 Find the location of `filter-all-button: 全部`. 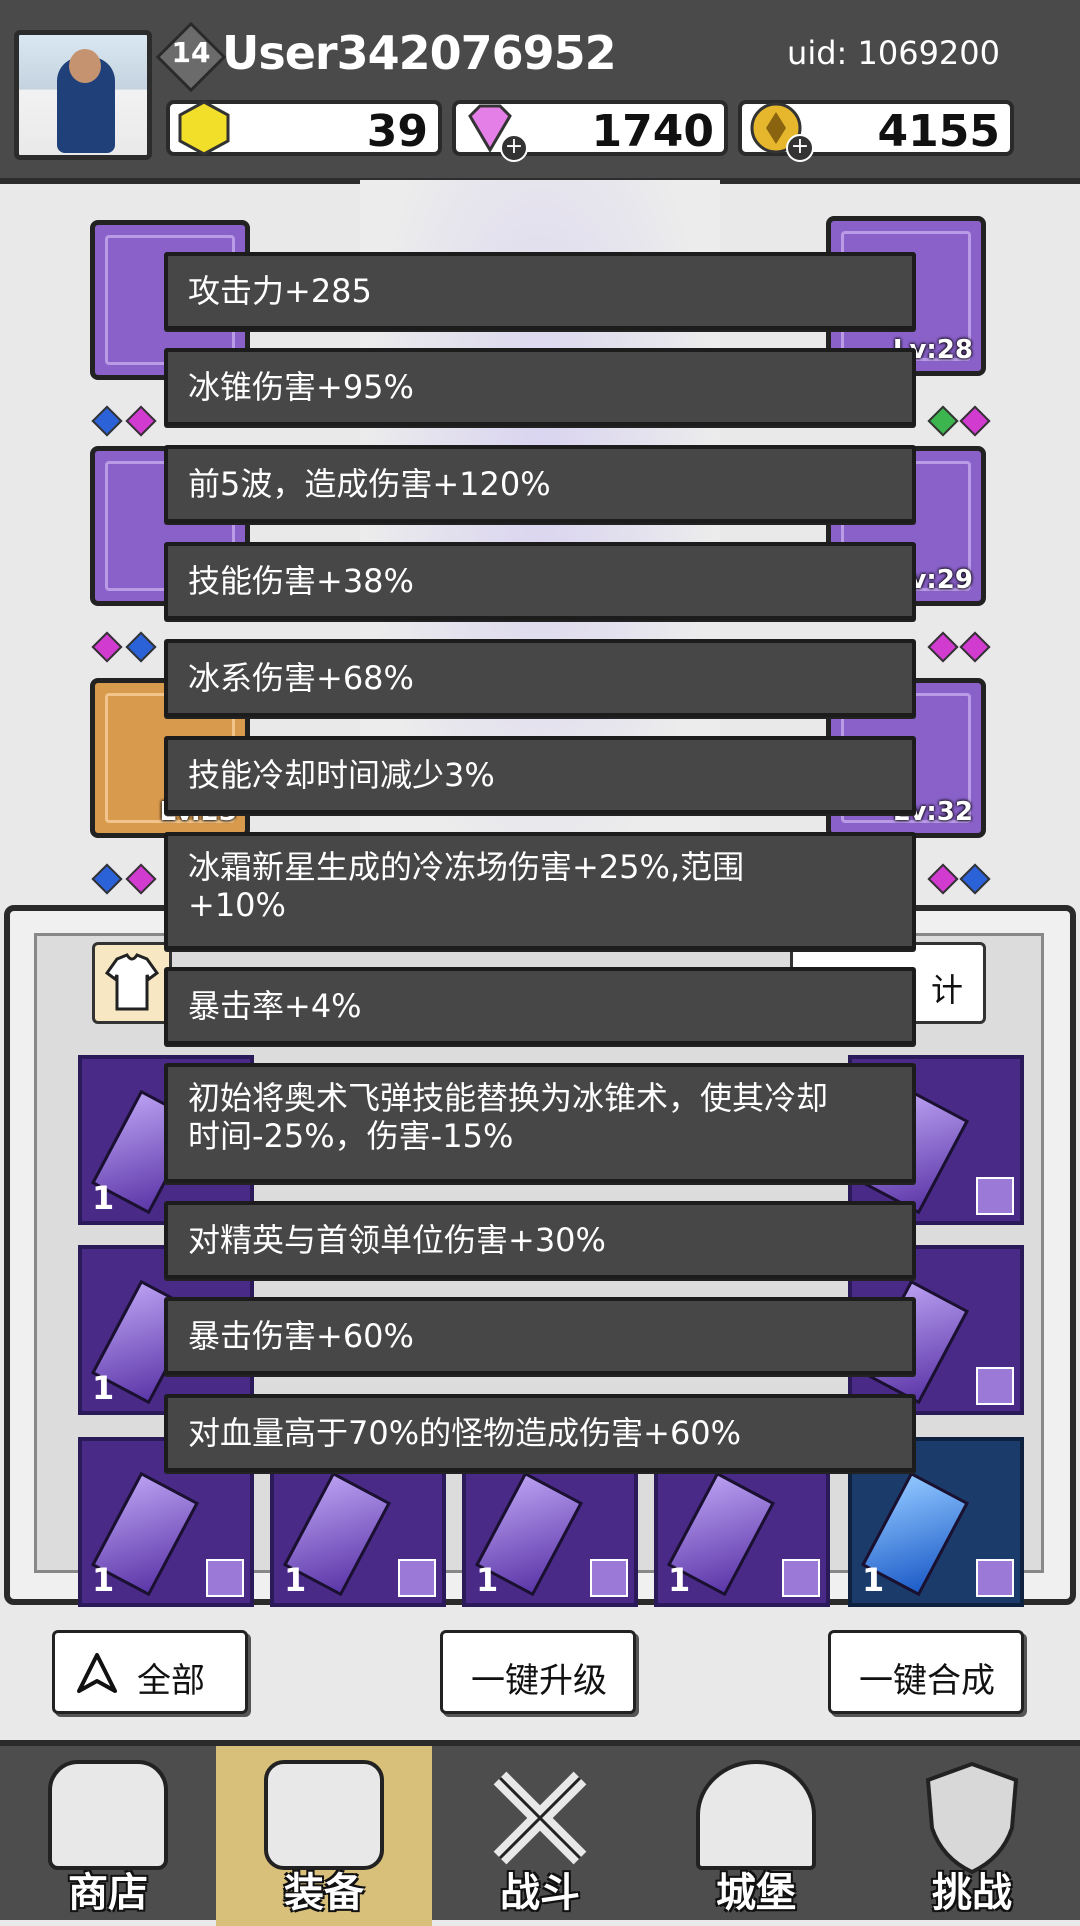

filter-all-button: 全部 is located at coordinates (150, 1672).